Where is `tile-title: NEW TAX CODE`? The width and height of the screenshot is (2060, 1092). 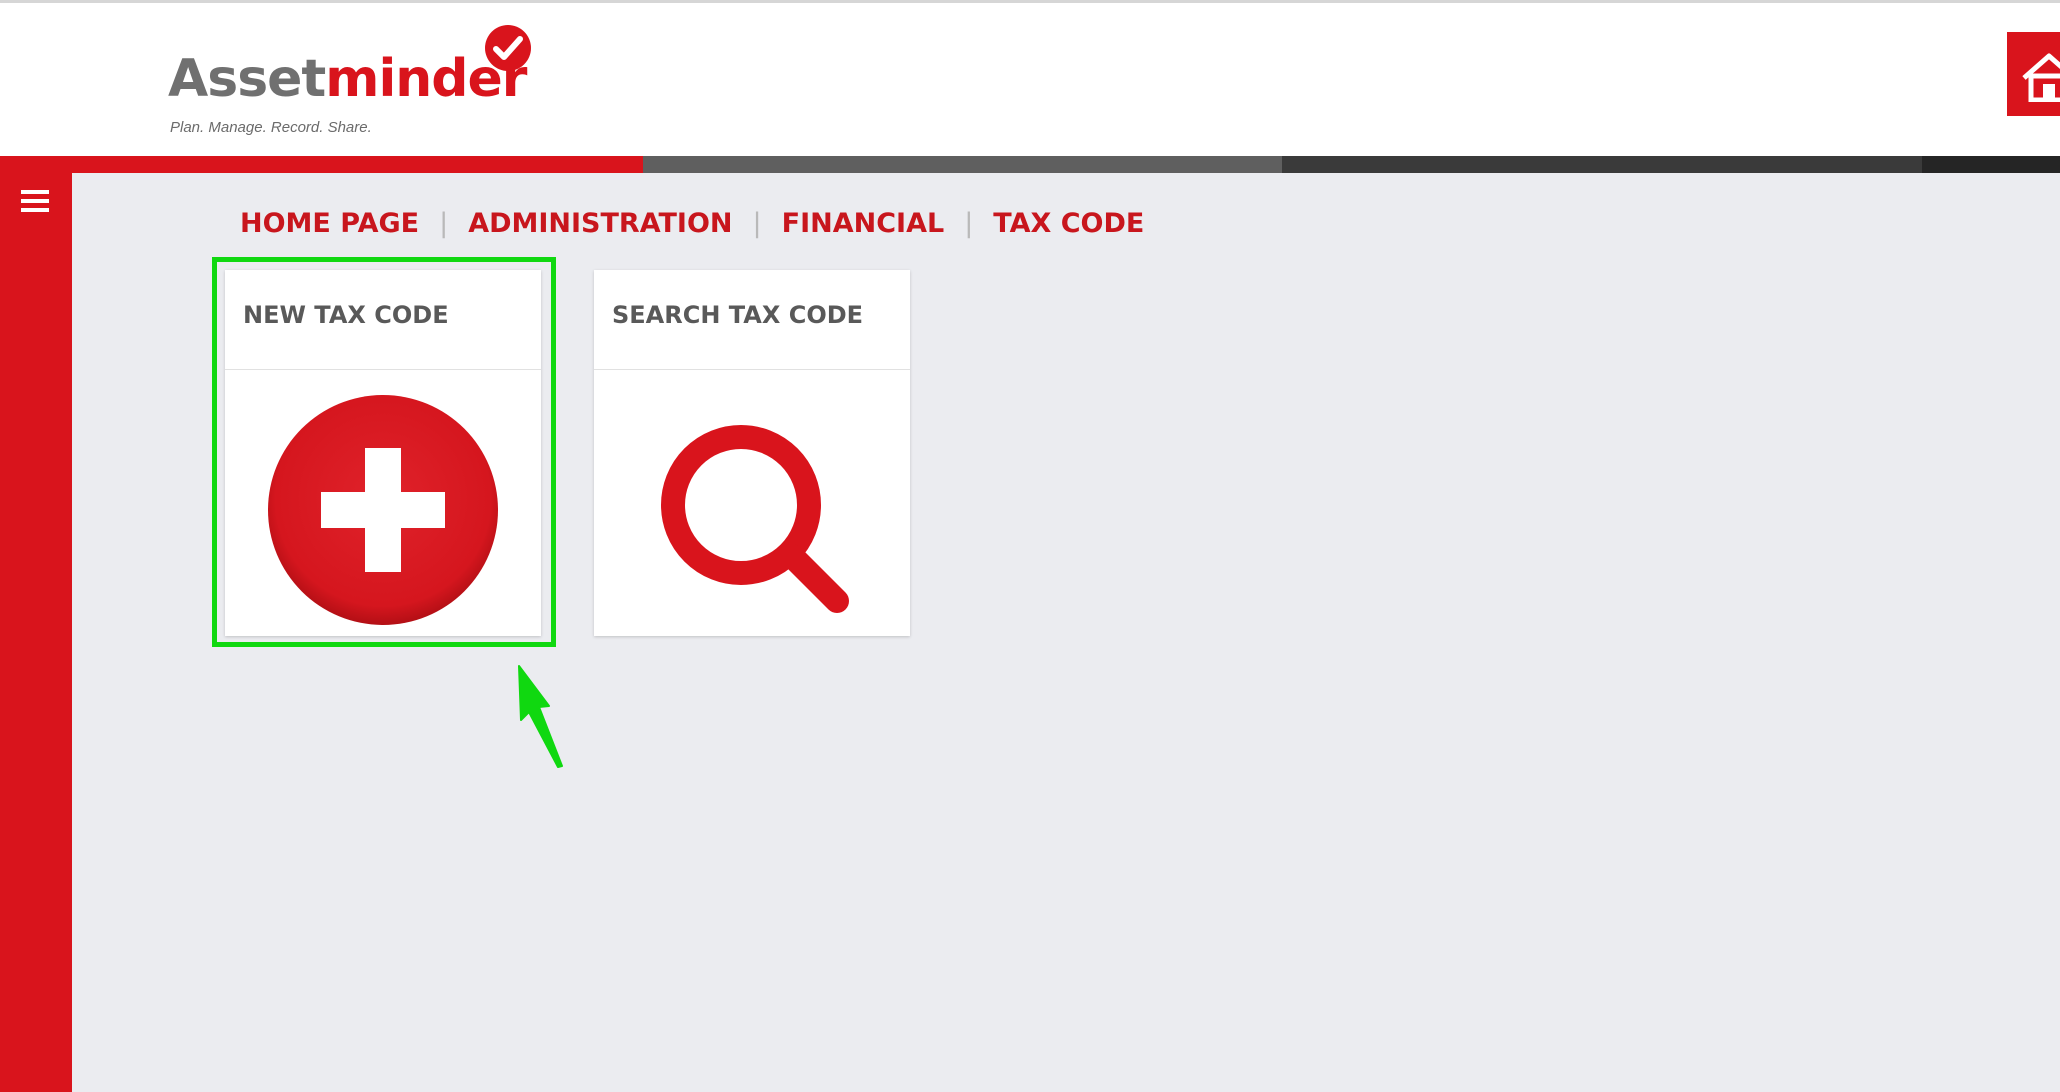
tile-title: NEW TAX CODE is located at coordinates (346, 314).